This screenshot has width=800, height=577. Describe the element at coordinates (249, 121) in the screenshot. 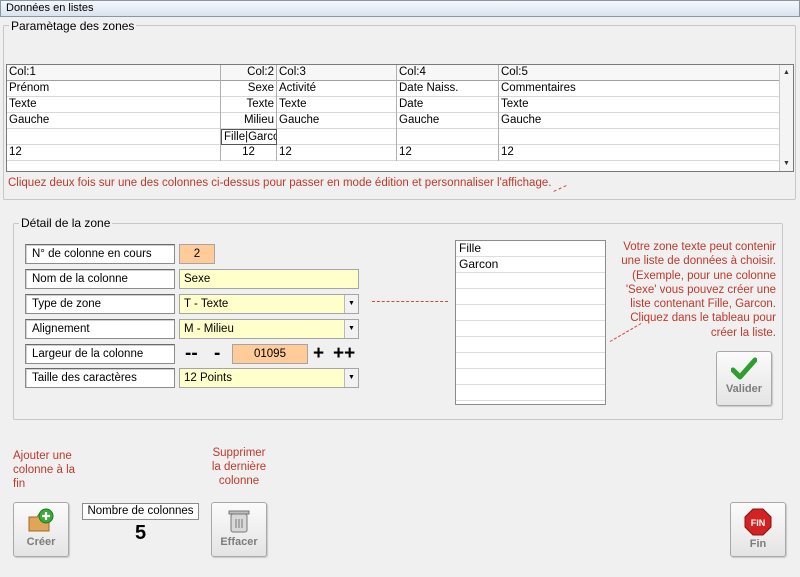

I see `grid-cell: Milieu` at that location.